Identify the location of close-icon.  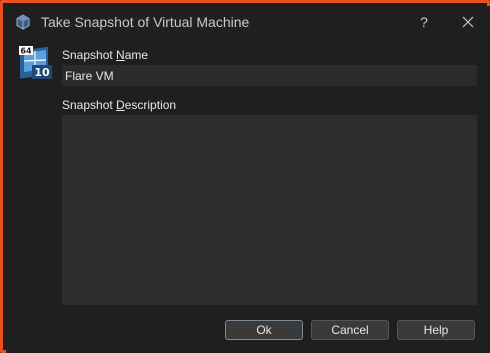
(468, 22).